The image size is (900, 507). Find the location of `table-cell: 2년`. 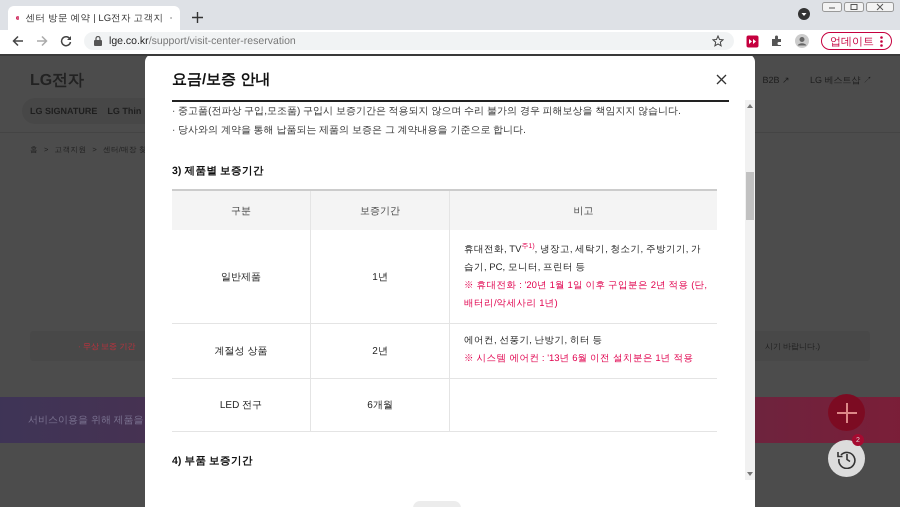

table-cell: 2년 is located at coordinates (380, 351).